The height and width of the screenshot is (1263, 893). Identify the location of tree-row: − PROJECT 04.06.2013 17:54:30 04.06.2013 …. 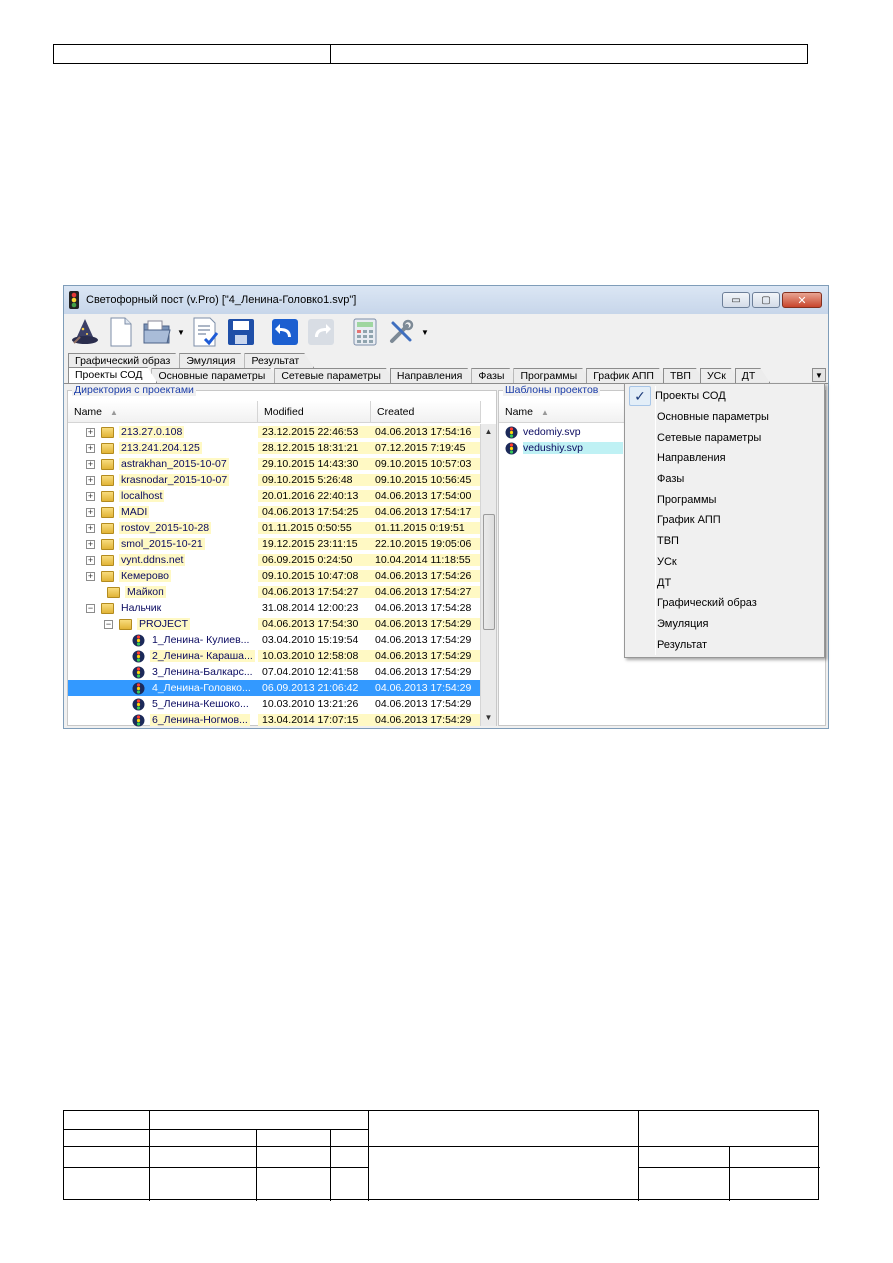
(274, 624).